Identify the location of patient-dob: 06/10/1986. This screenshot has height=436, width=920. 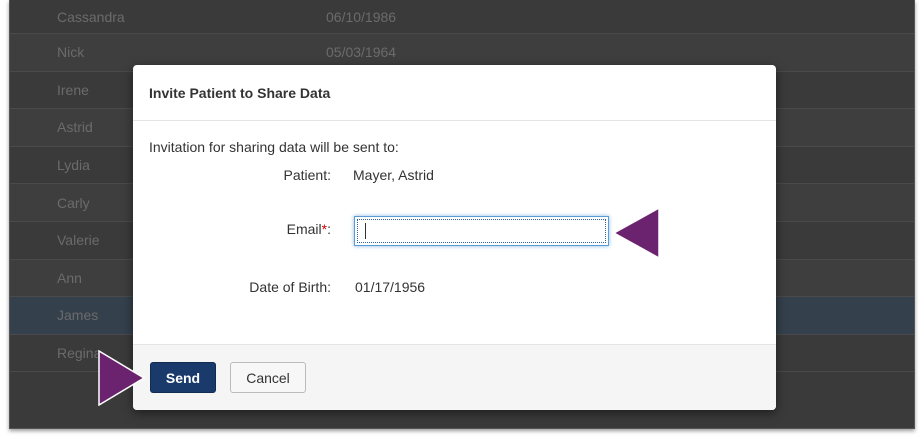
(361, 16).